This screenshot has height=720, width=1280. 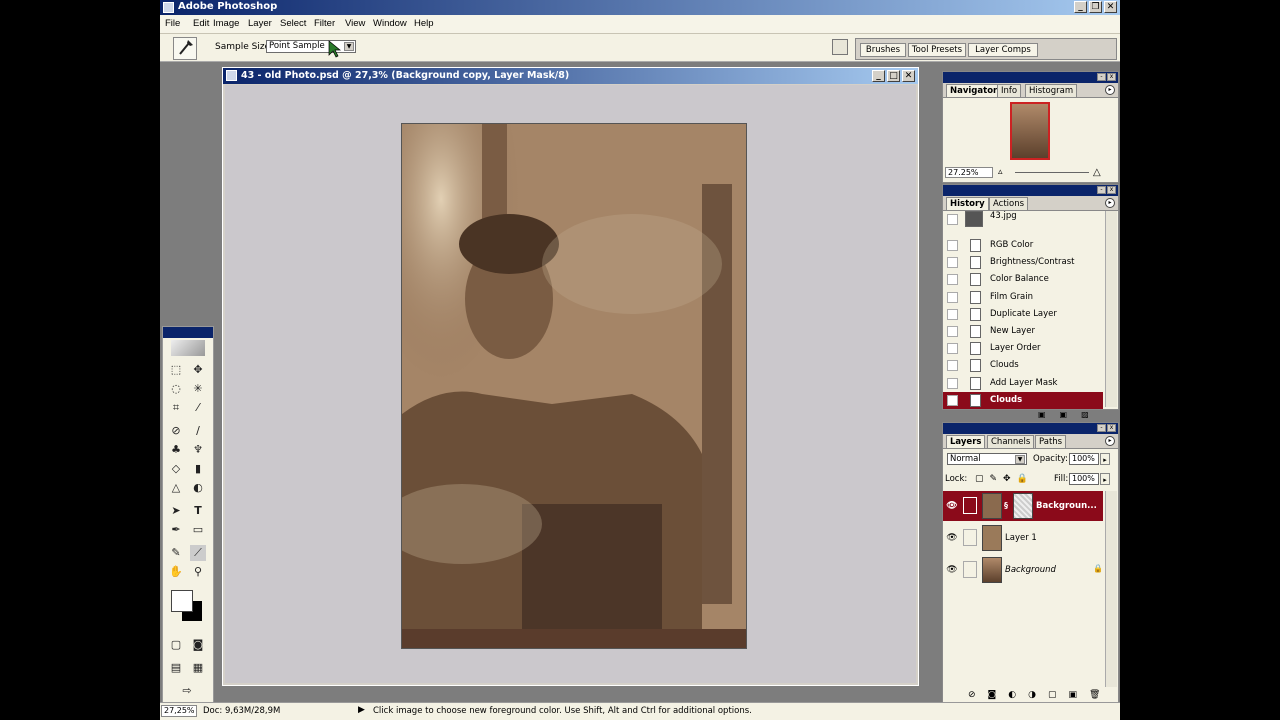 What do you see at coordinates (1030, 428) in the screenshot?
I see `layers-panel-header: - x` at bounding box center [1030, 428].